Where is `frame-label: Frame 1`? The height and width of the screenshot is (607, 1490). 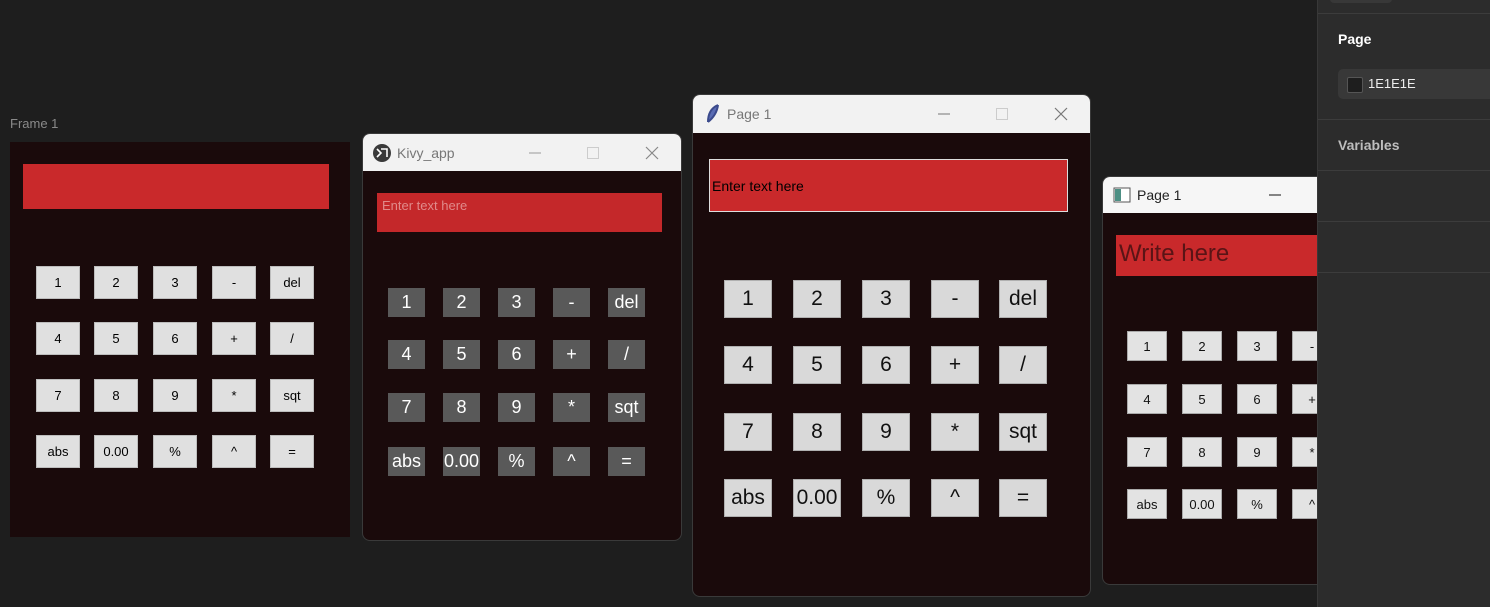
frame-label: Frame 1 is located at coordinates (34, 123).